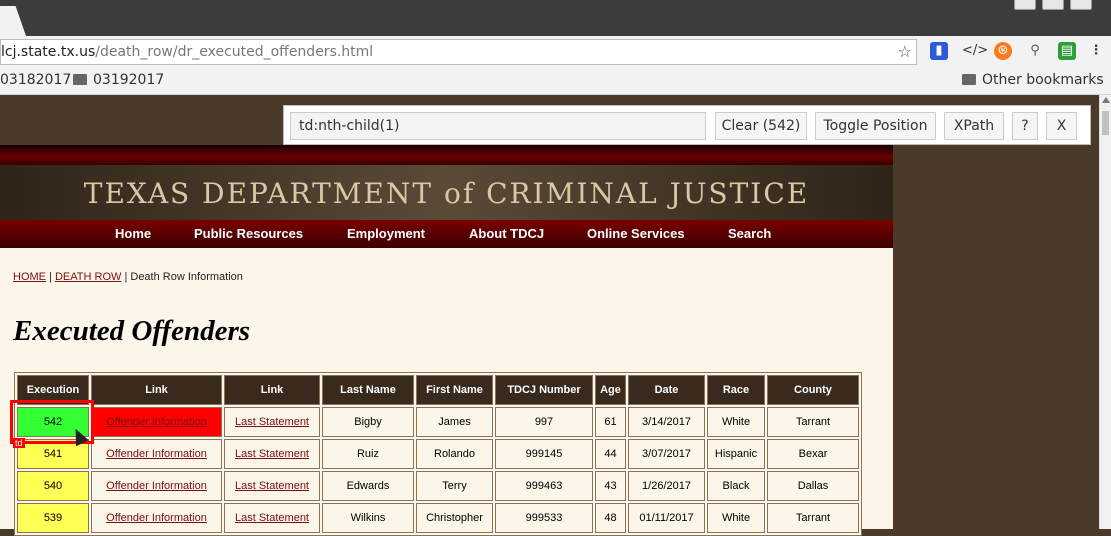 The width and height of the screenshot is (1111, 536). What do you see at coordinates (1035, 51) in the screenshot?
I see `extension-search-icon: ⚲` at bounding box center [1035, 51].